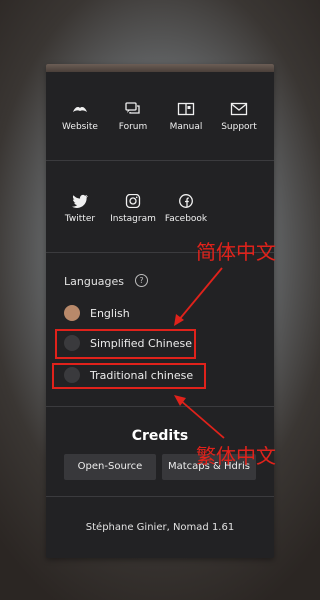 The image size is (320, 600). What do you see at coordinates (199, 353) in the screenshot?
I see `annotation-arrows` at bounding box center [199, 353].